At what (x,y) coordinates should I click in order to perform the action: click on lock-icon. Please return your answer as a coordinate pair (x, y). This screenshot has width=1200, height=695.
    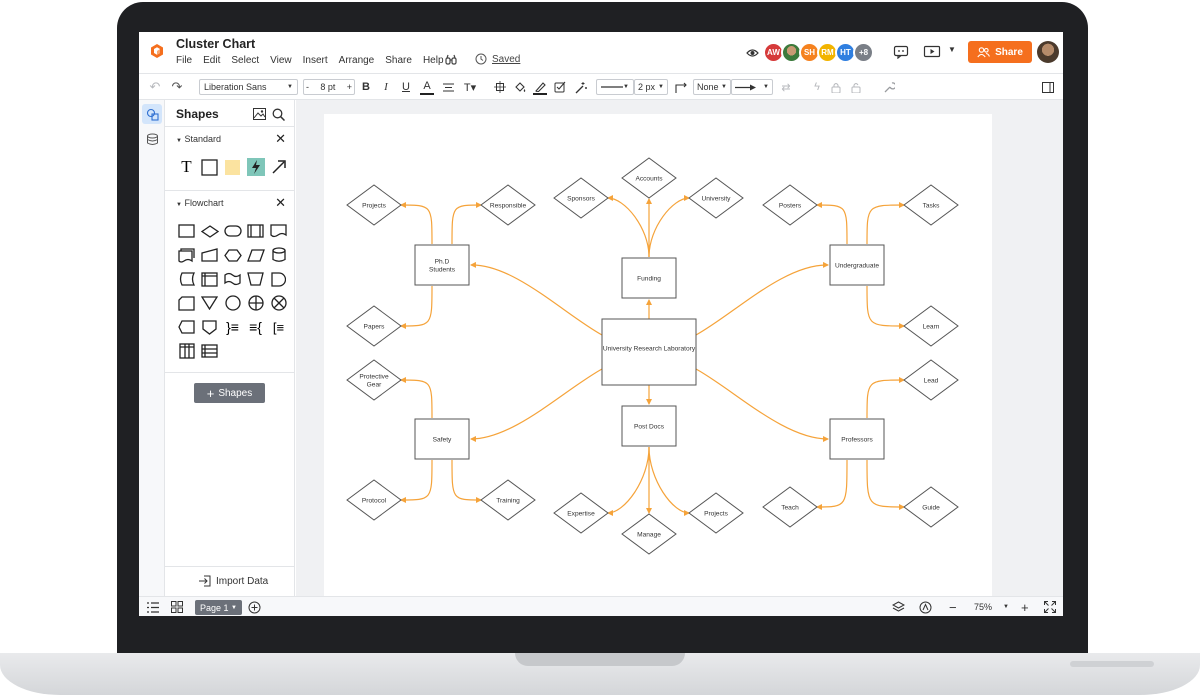
    Looking at the image, I should click on (836, 87).